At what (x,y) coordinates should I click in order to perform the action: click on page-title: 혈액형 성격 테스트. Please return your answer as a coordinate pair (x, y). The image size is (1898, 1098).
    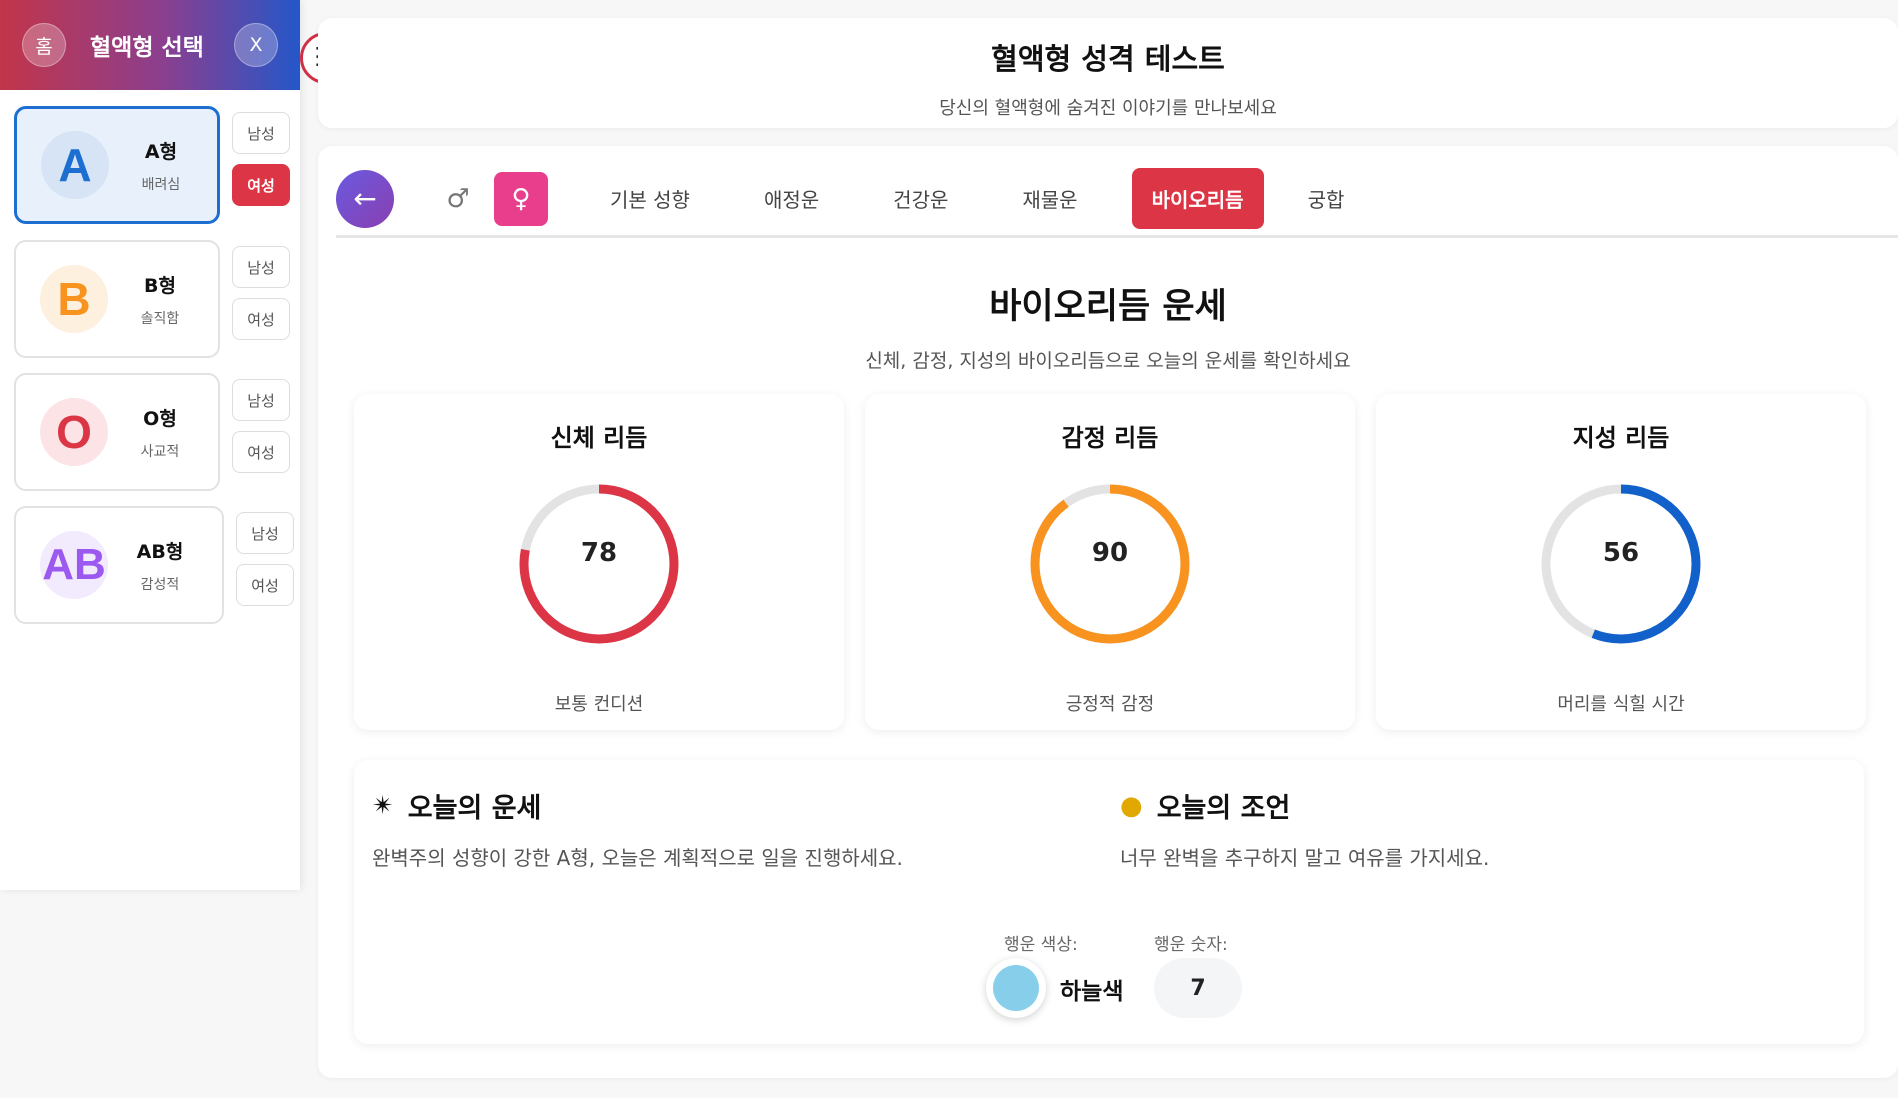
    Looking at the image, I should click on (1108, 59).